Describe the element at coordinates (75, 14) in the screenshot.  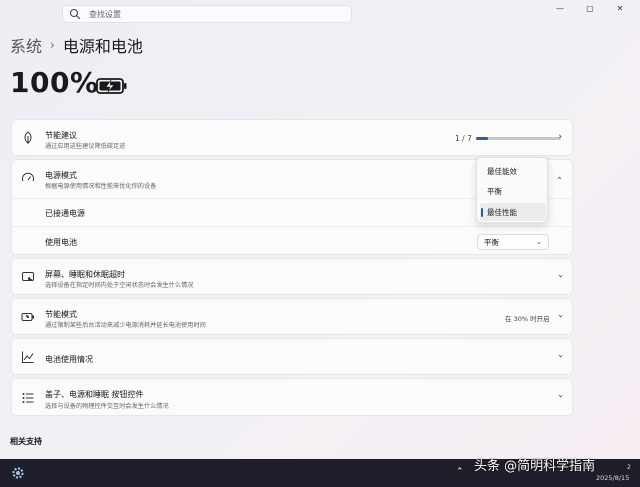
I see `search-icon` at that location.